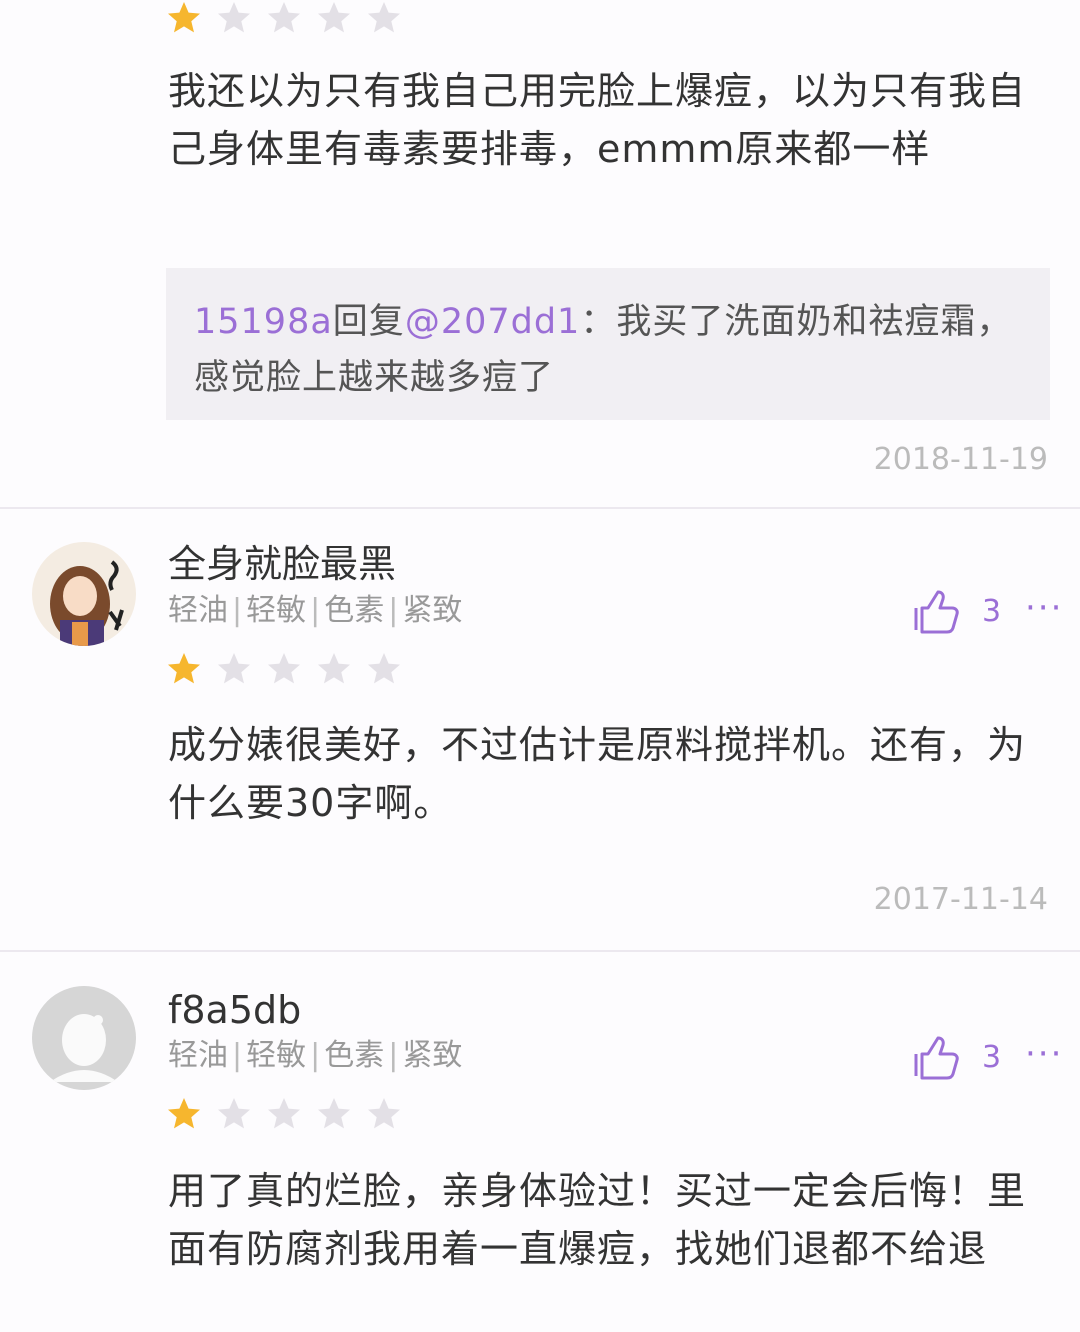  I want to click on avatar, so click(84, 594).